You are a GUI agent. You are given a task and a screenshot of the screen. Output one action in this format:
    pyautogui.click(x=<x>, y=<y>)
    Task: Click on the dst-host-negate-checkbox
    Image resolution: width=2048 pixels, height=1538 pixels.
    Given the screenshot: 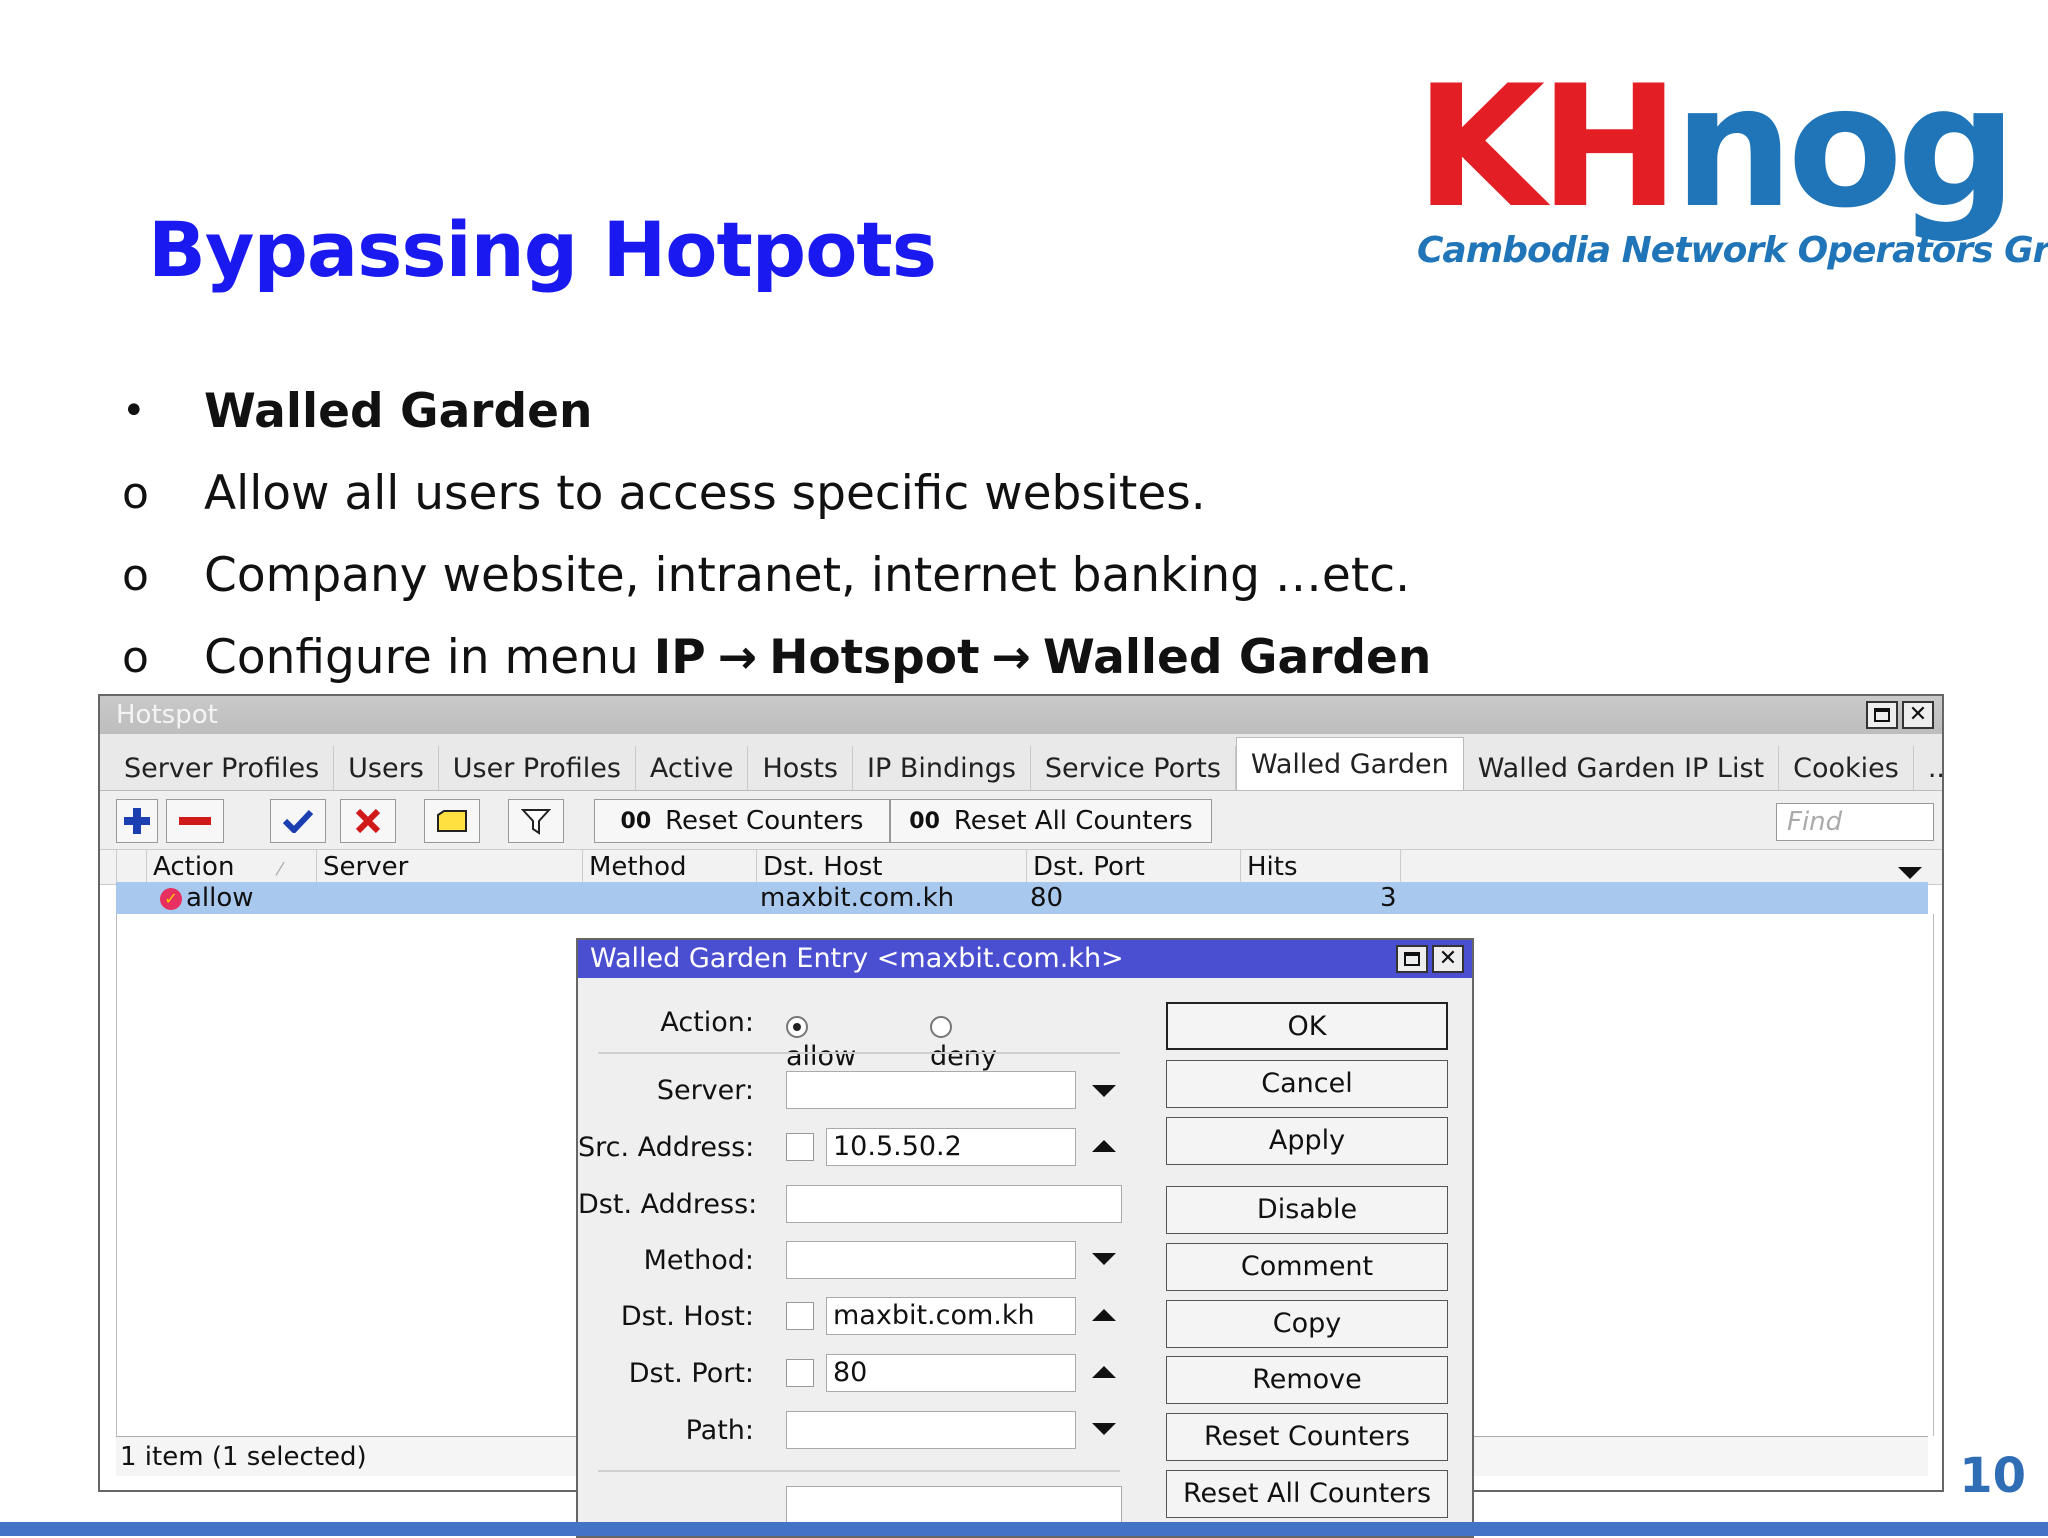 What is the action you would take?
    pyautogui.click(x=800, y=1316)
    